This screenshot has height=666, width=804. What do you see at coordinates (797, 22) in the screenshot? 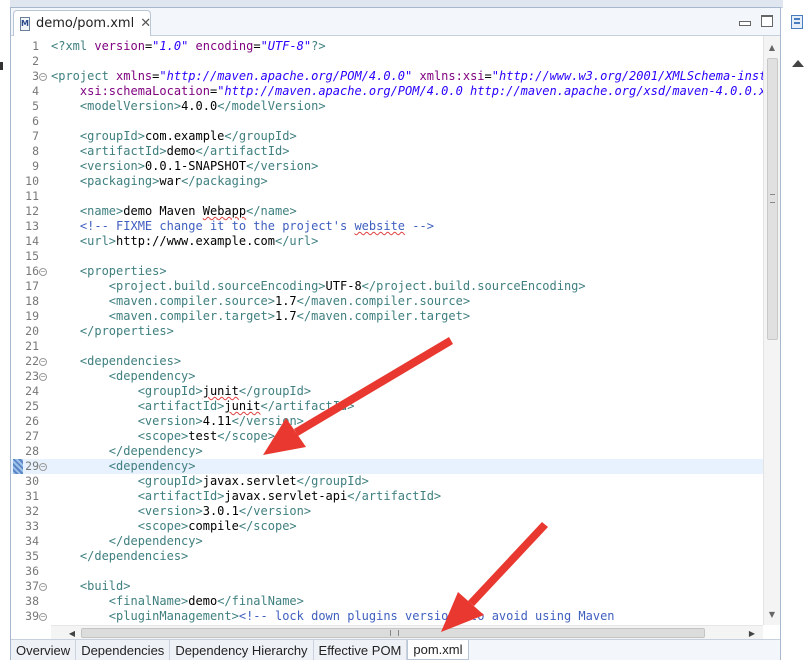
I see `outline-view-icon` at bounding box center [797, 22].